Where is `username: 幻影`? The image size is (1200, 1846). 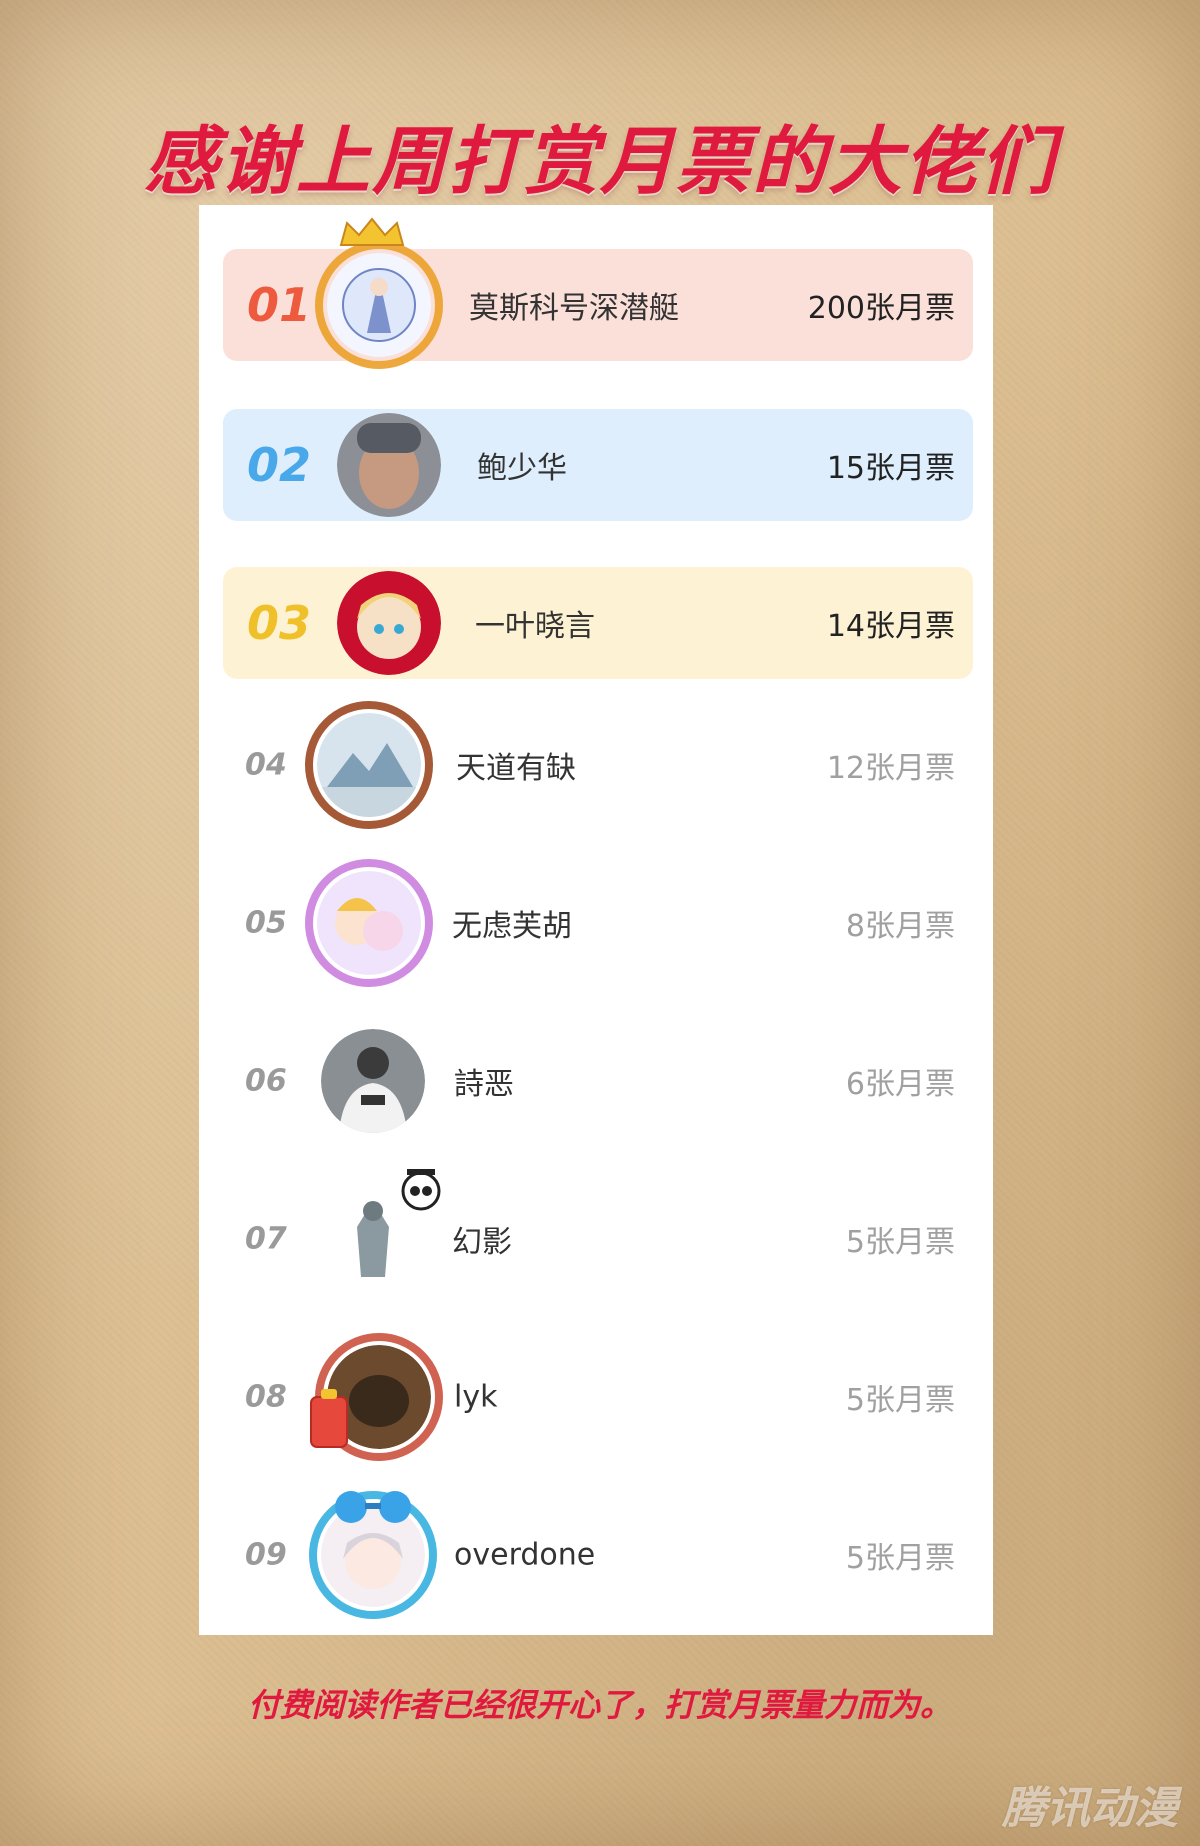
username: 幻影 is located at coordinates (482, 1239).